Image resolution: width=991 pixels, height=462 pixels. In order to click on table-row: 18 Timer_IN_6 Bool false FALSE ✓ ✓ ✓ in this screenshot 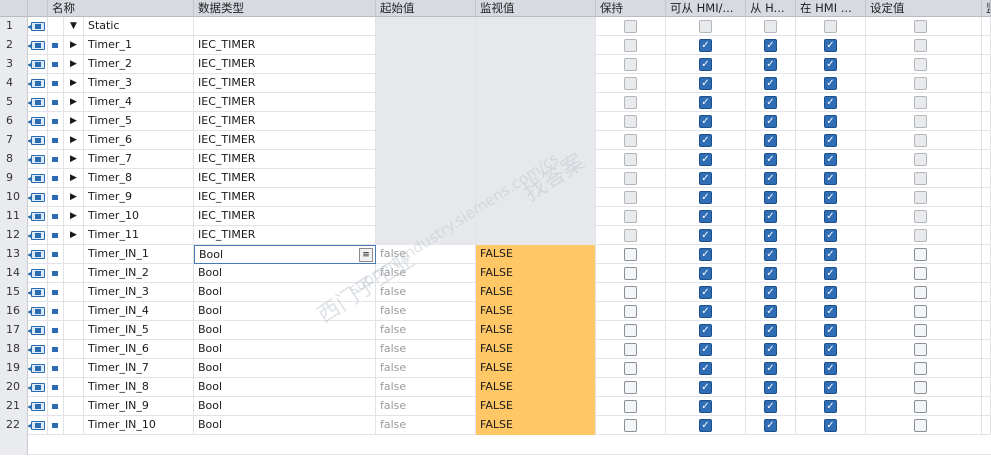, I will do `click(495, 349)`.